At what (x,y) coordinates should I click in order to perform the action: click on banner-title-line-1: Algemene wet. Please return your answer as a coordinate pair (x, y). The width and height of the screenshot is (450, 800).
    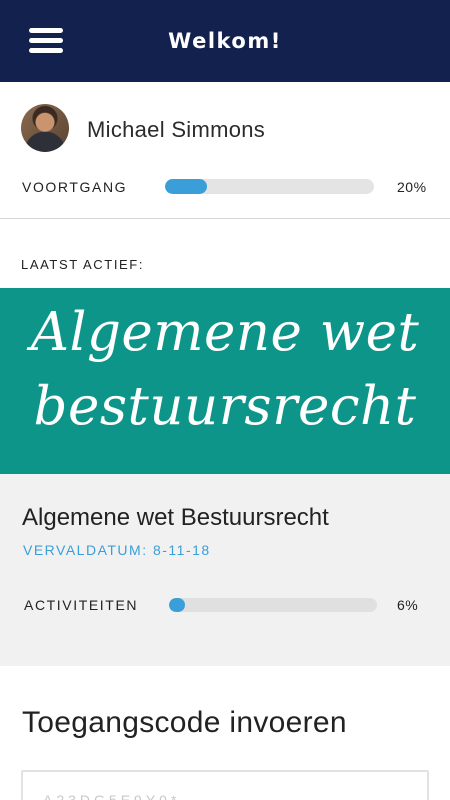
    Looking at the image, I should click on (225, 332).